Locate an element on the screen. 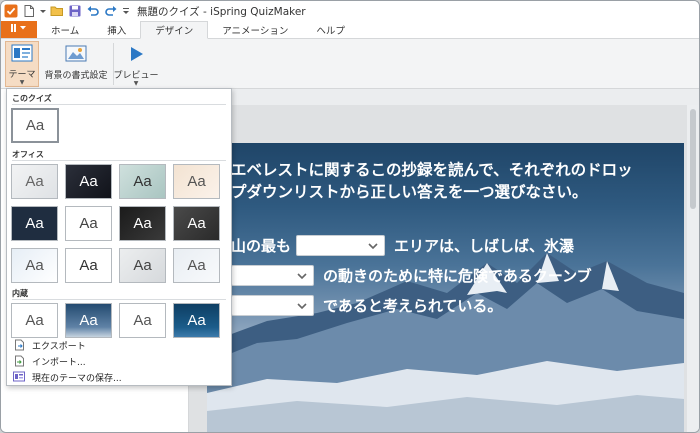 The width and height of the screenshot is (700, 433). question-line-1: エベレストに関するこの抄録を読んで、それぞれのドロッ is located at coordinates (432, 170).